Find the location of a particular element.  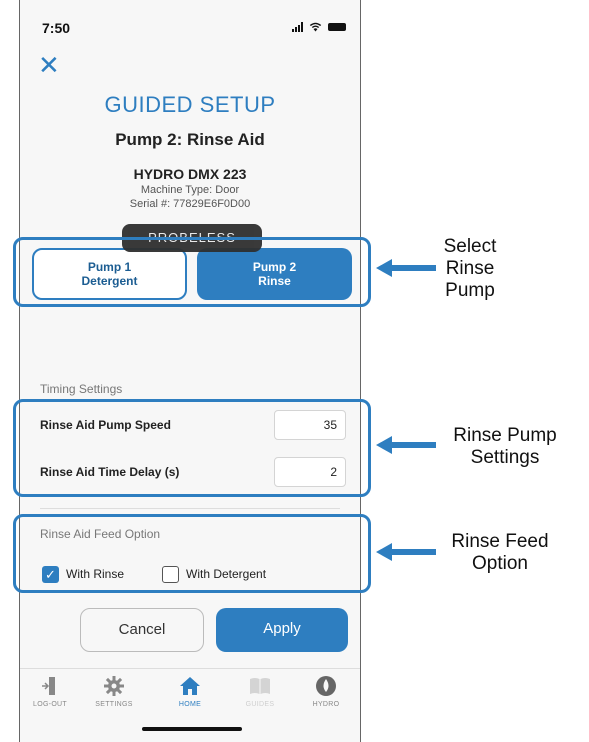

tab-bar: LOG-OUT SETTINGS HOME GUIDES HYDRO is located at coordinates (190, 693).